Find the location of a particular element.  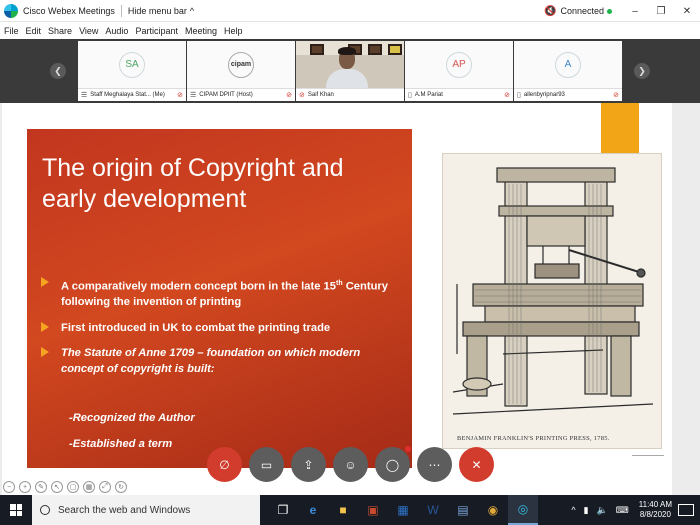

chevron-right-icon: ❯ is located at coordinates (642, 70).